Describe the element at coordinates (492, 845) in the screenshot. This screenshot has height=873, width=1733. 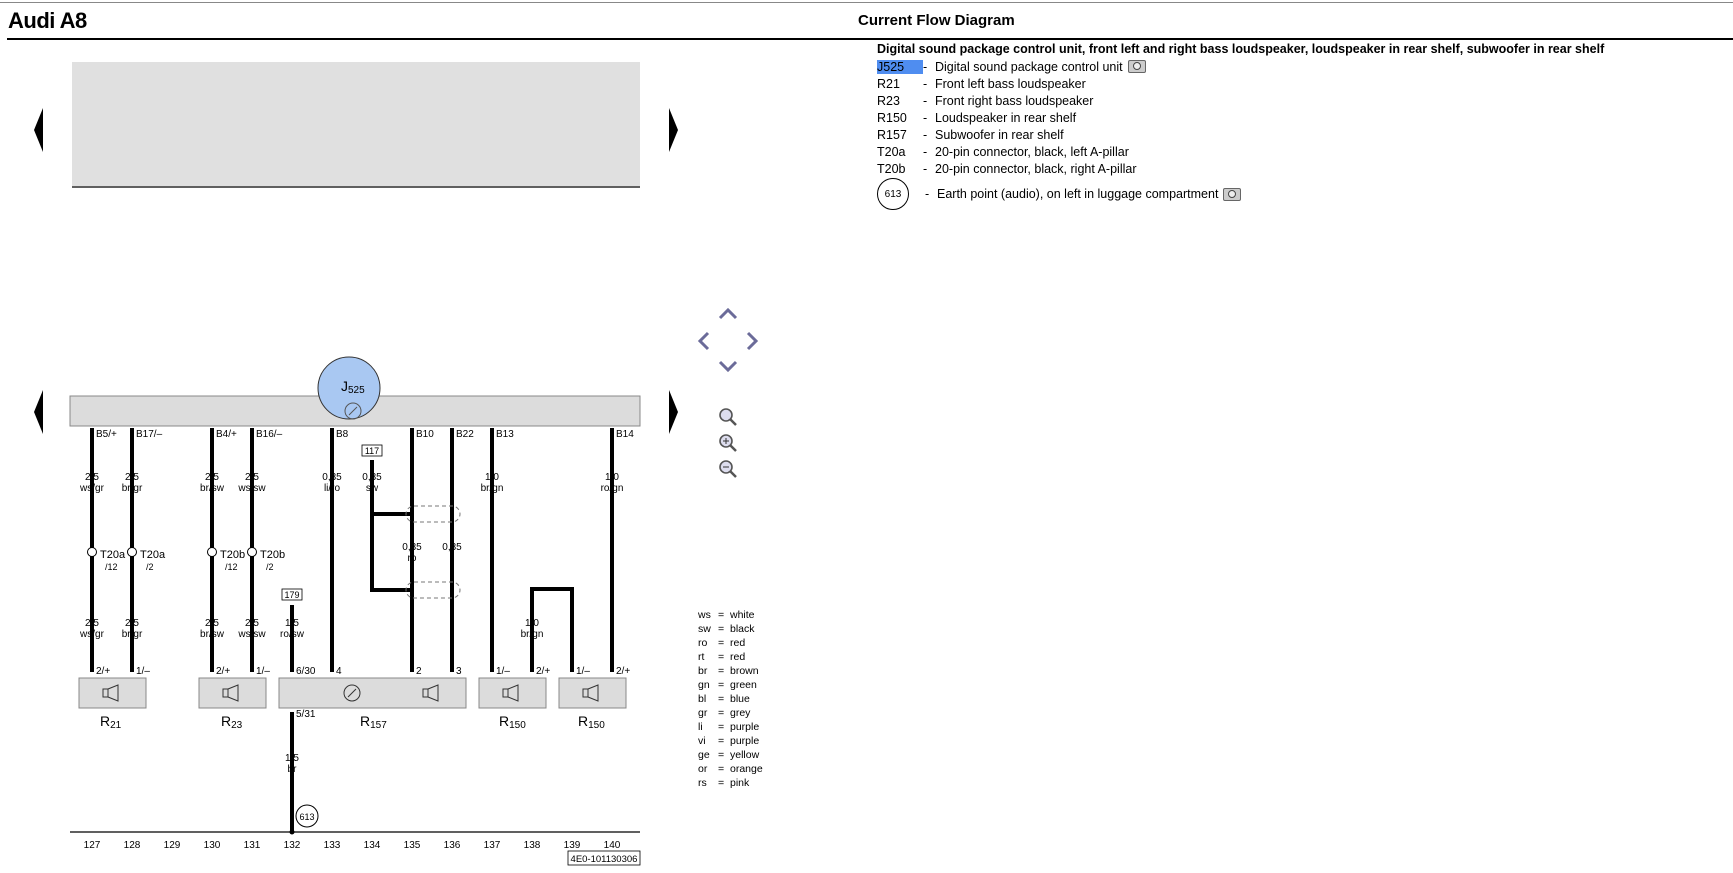
I see `track-number: 137` at that location.